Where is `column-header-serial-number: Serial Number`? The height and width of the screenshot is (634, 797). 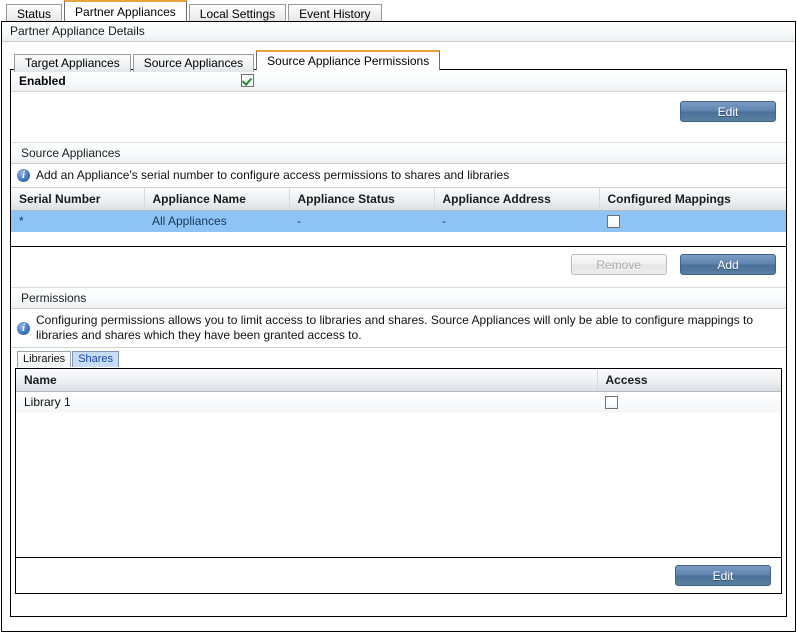
column-header-serial-number: Serial Number is located at coordinates (78, 199).